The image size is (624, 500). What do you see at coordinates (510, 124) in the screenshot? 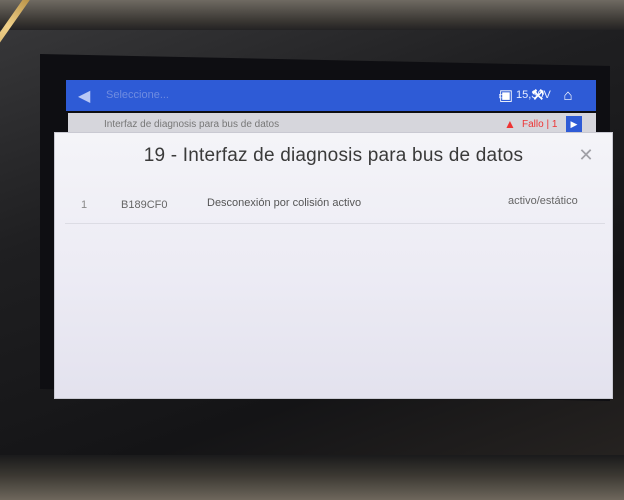
I see `warning-icon: ▲` at bounding box center [510, 124].